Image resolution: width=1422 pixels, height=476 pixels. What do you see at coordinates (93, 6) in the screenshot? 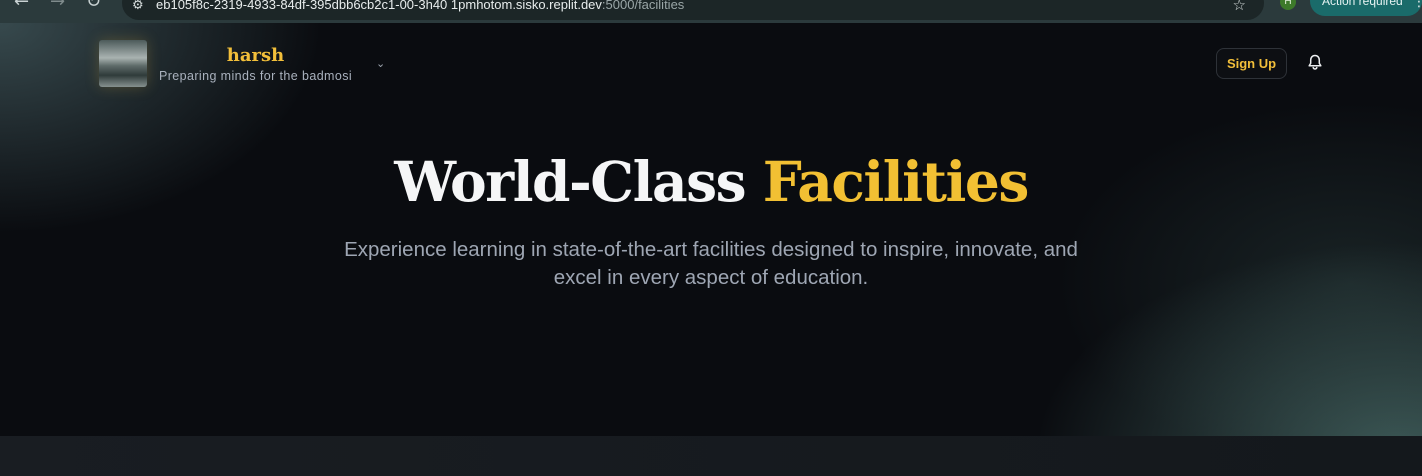
I see `reload-icon: ↻` at bounding box center [93, 6].